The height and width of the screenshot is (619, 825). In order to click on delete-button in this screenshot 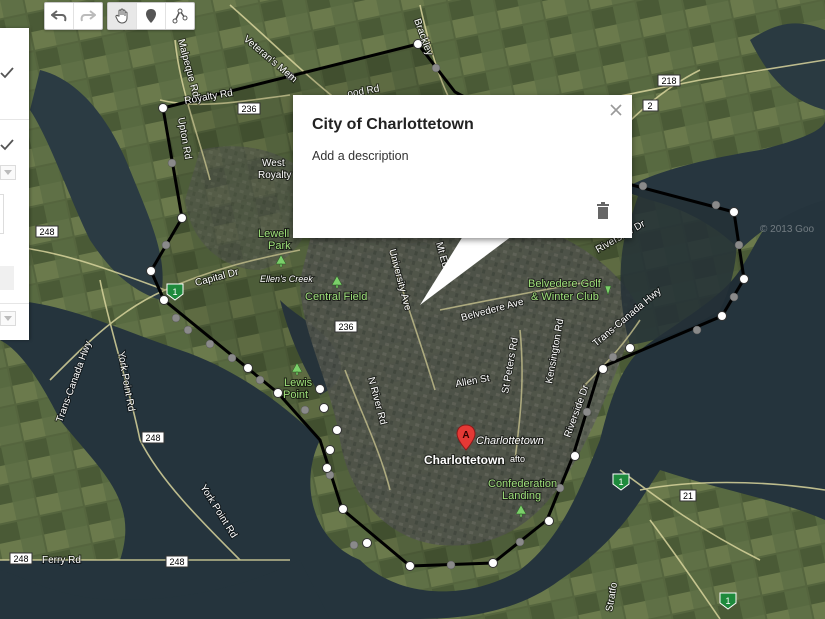, I will do `click(604, 211)`.